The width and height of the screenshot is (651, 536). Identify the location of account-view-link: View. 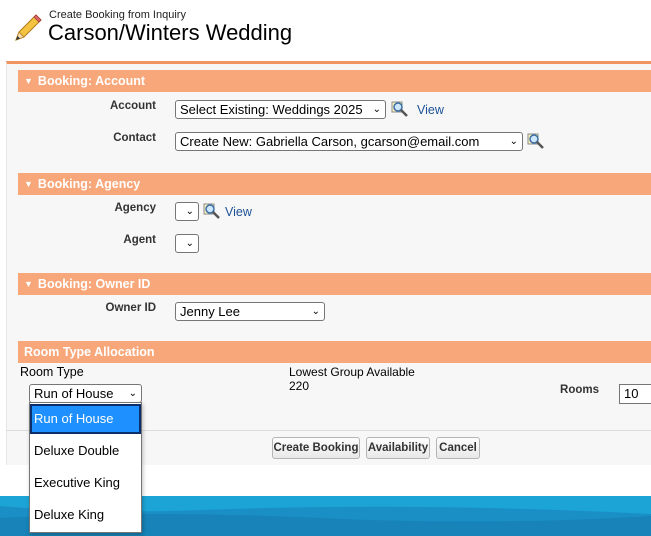
(430, 110).